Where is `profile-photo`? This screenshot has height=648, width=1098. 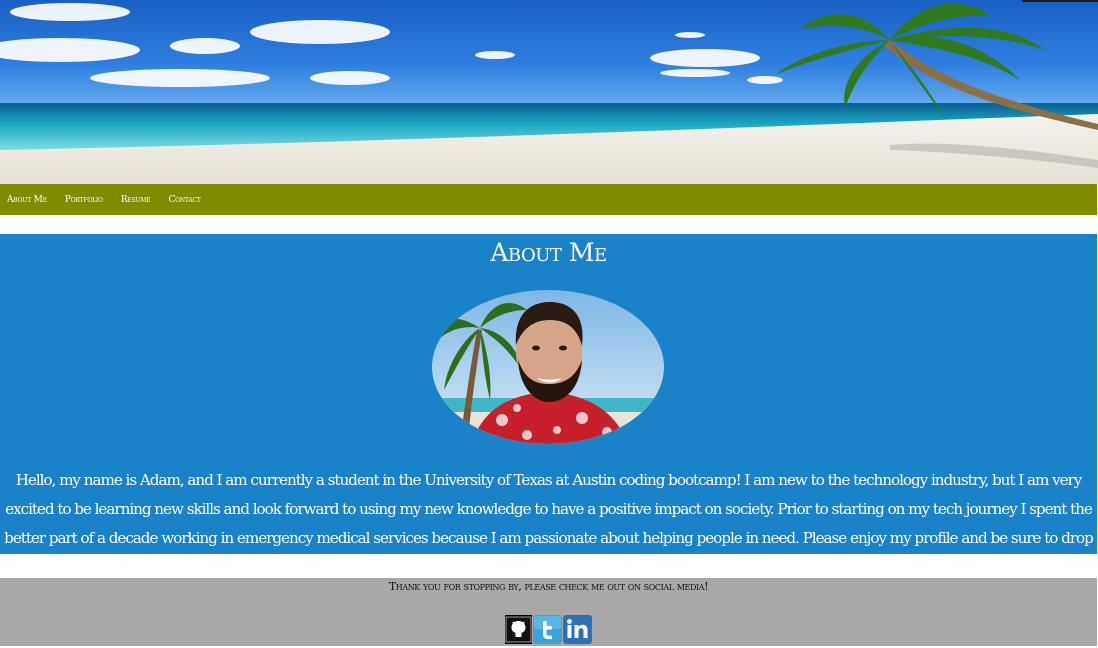
profile-photo is located at coordinates (548, 367).